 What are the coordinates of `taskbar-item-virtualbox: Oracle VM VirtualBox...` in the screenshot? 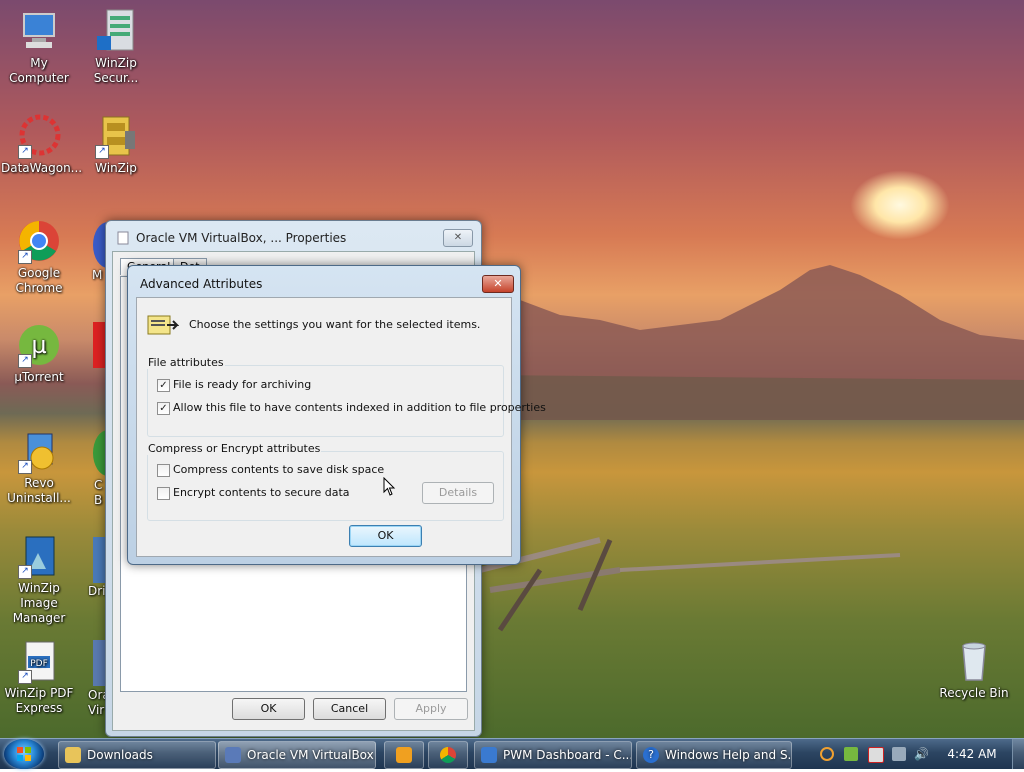 It's located at (297, 755).